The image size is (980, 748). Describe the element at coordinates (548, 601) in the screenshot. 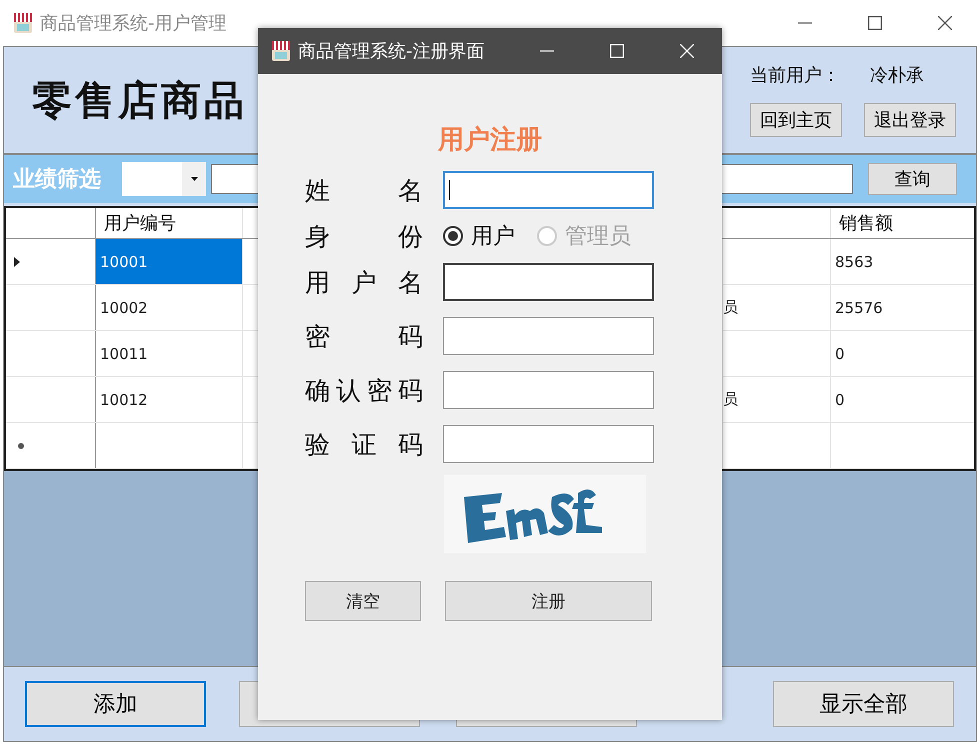

I see `register-button: 注册` at that location.